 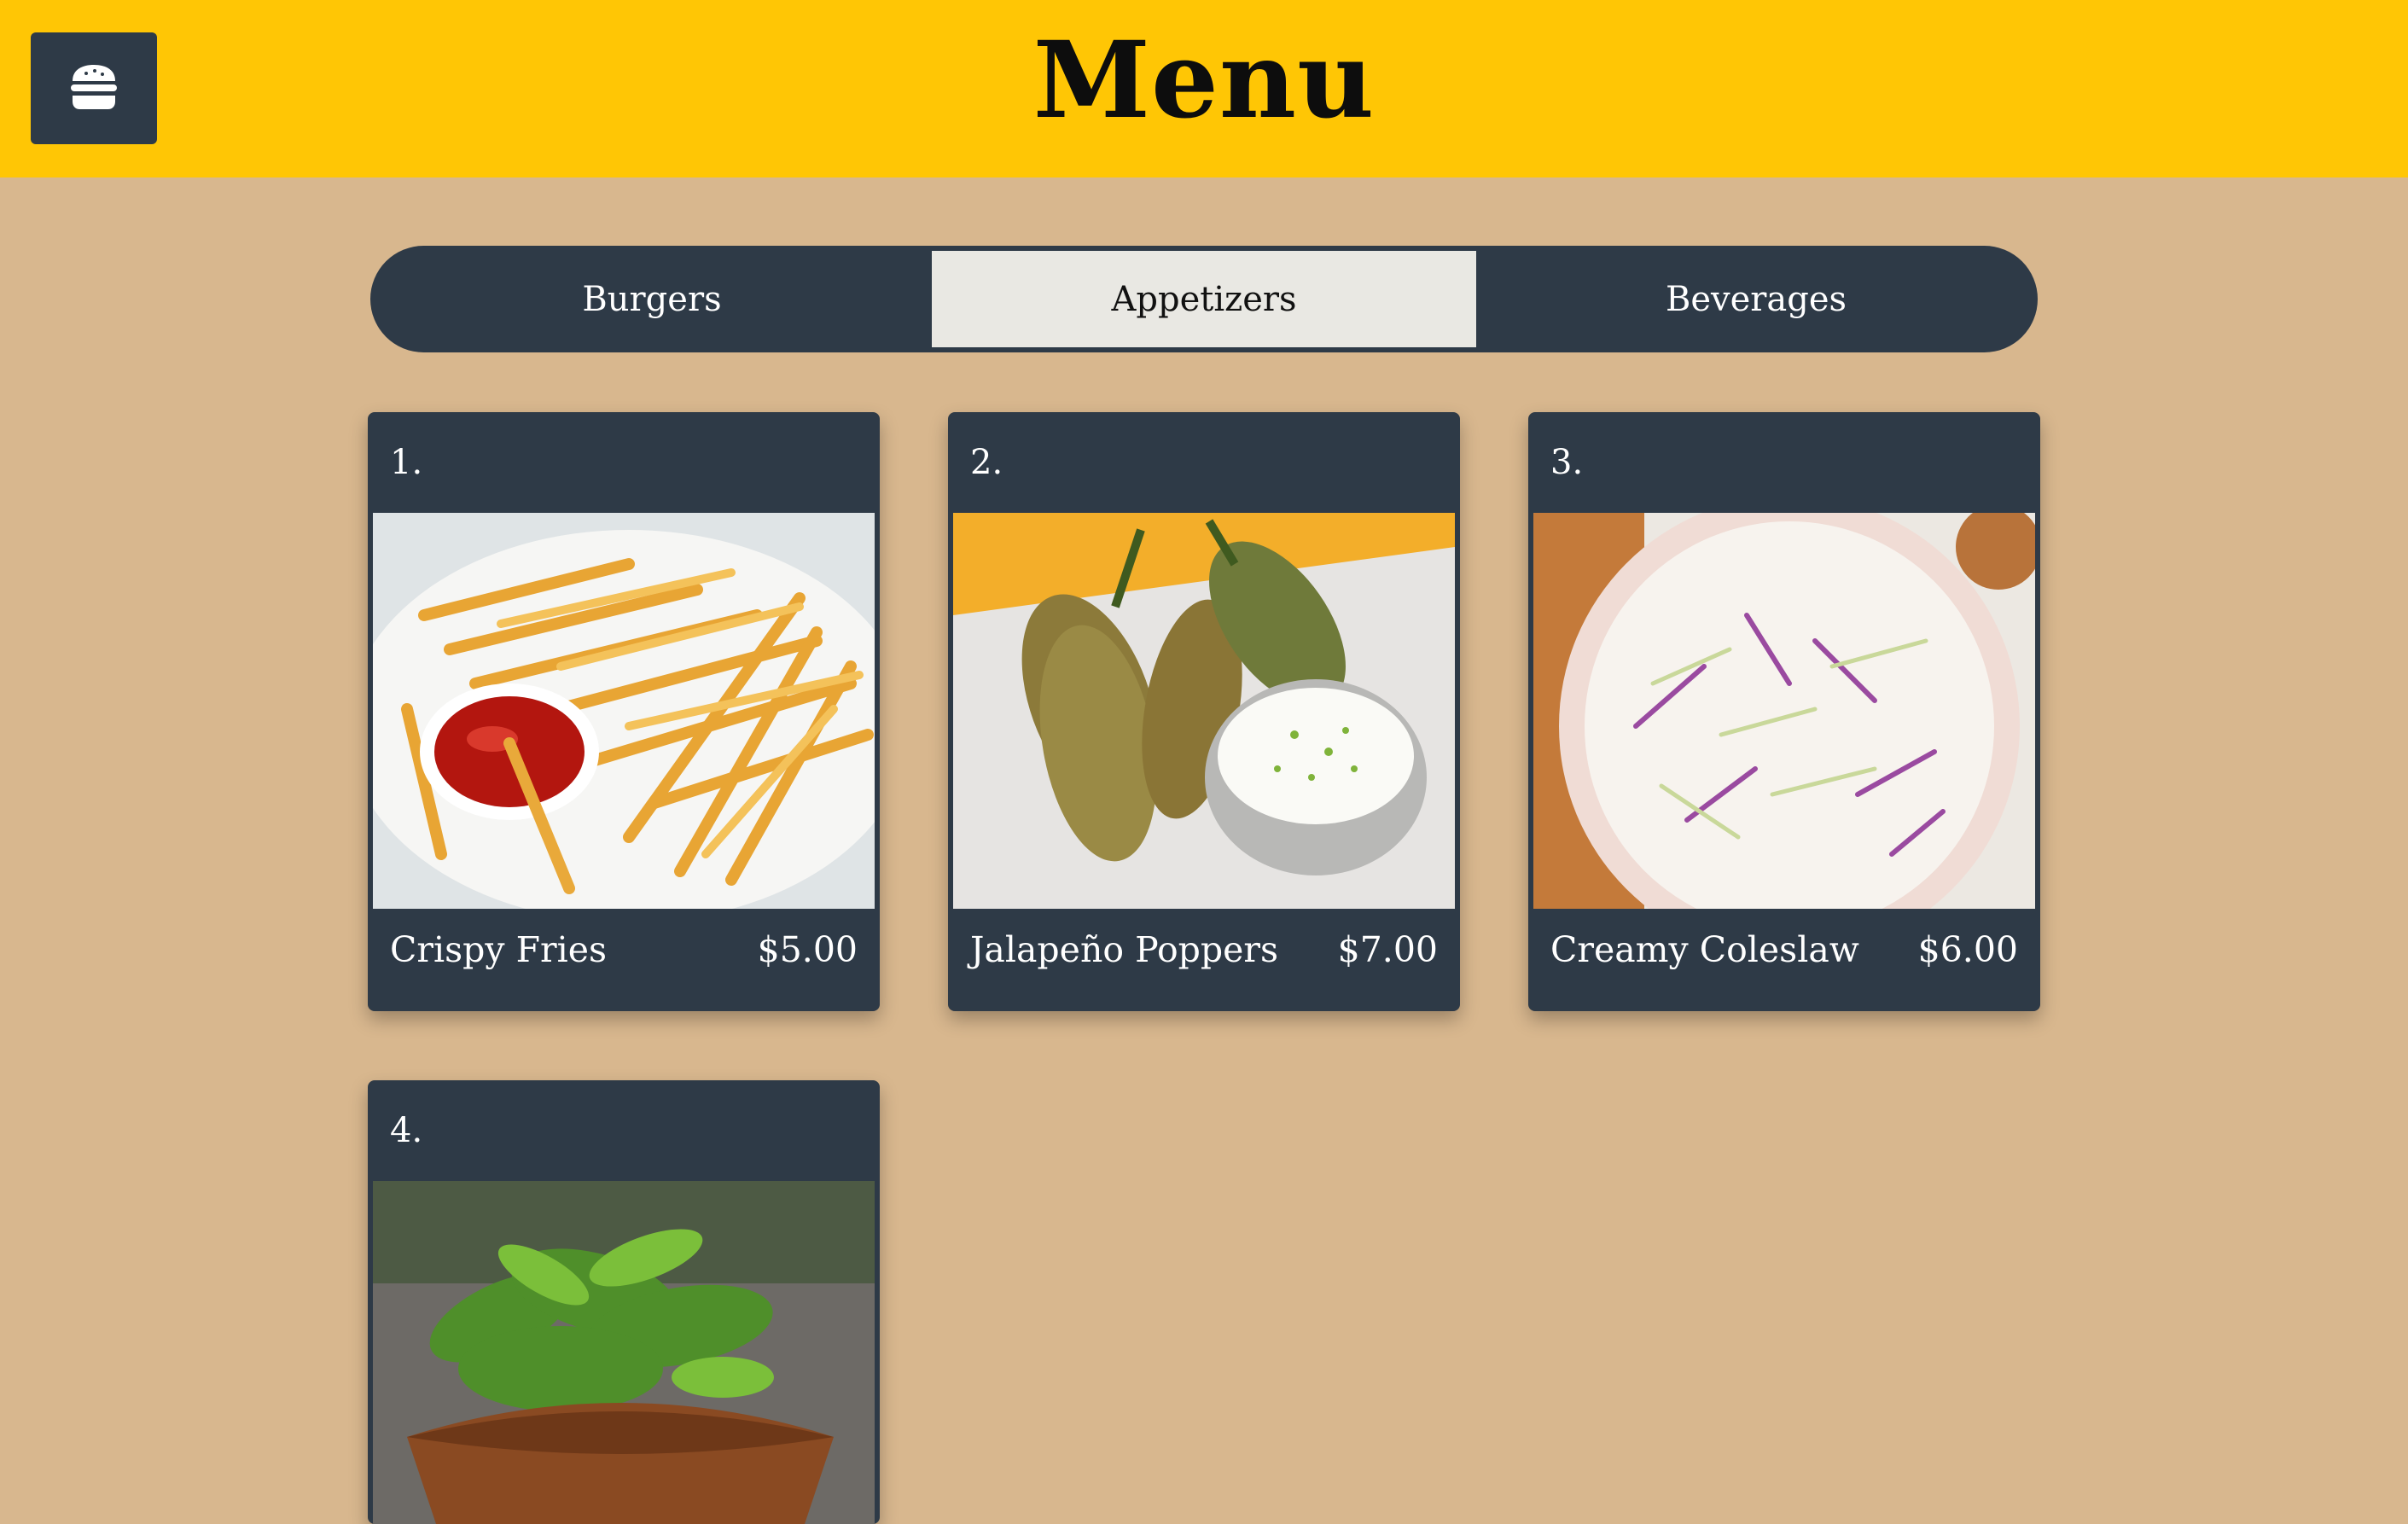 I want to click on menu-item-card: 1. Crispy Fries $5.00, so click(x=624, y=711).